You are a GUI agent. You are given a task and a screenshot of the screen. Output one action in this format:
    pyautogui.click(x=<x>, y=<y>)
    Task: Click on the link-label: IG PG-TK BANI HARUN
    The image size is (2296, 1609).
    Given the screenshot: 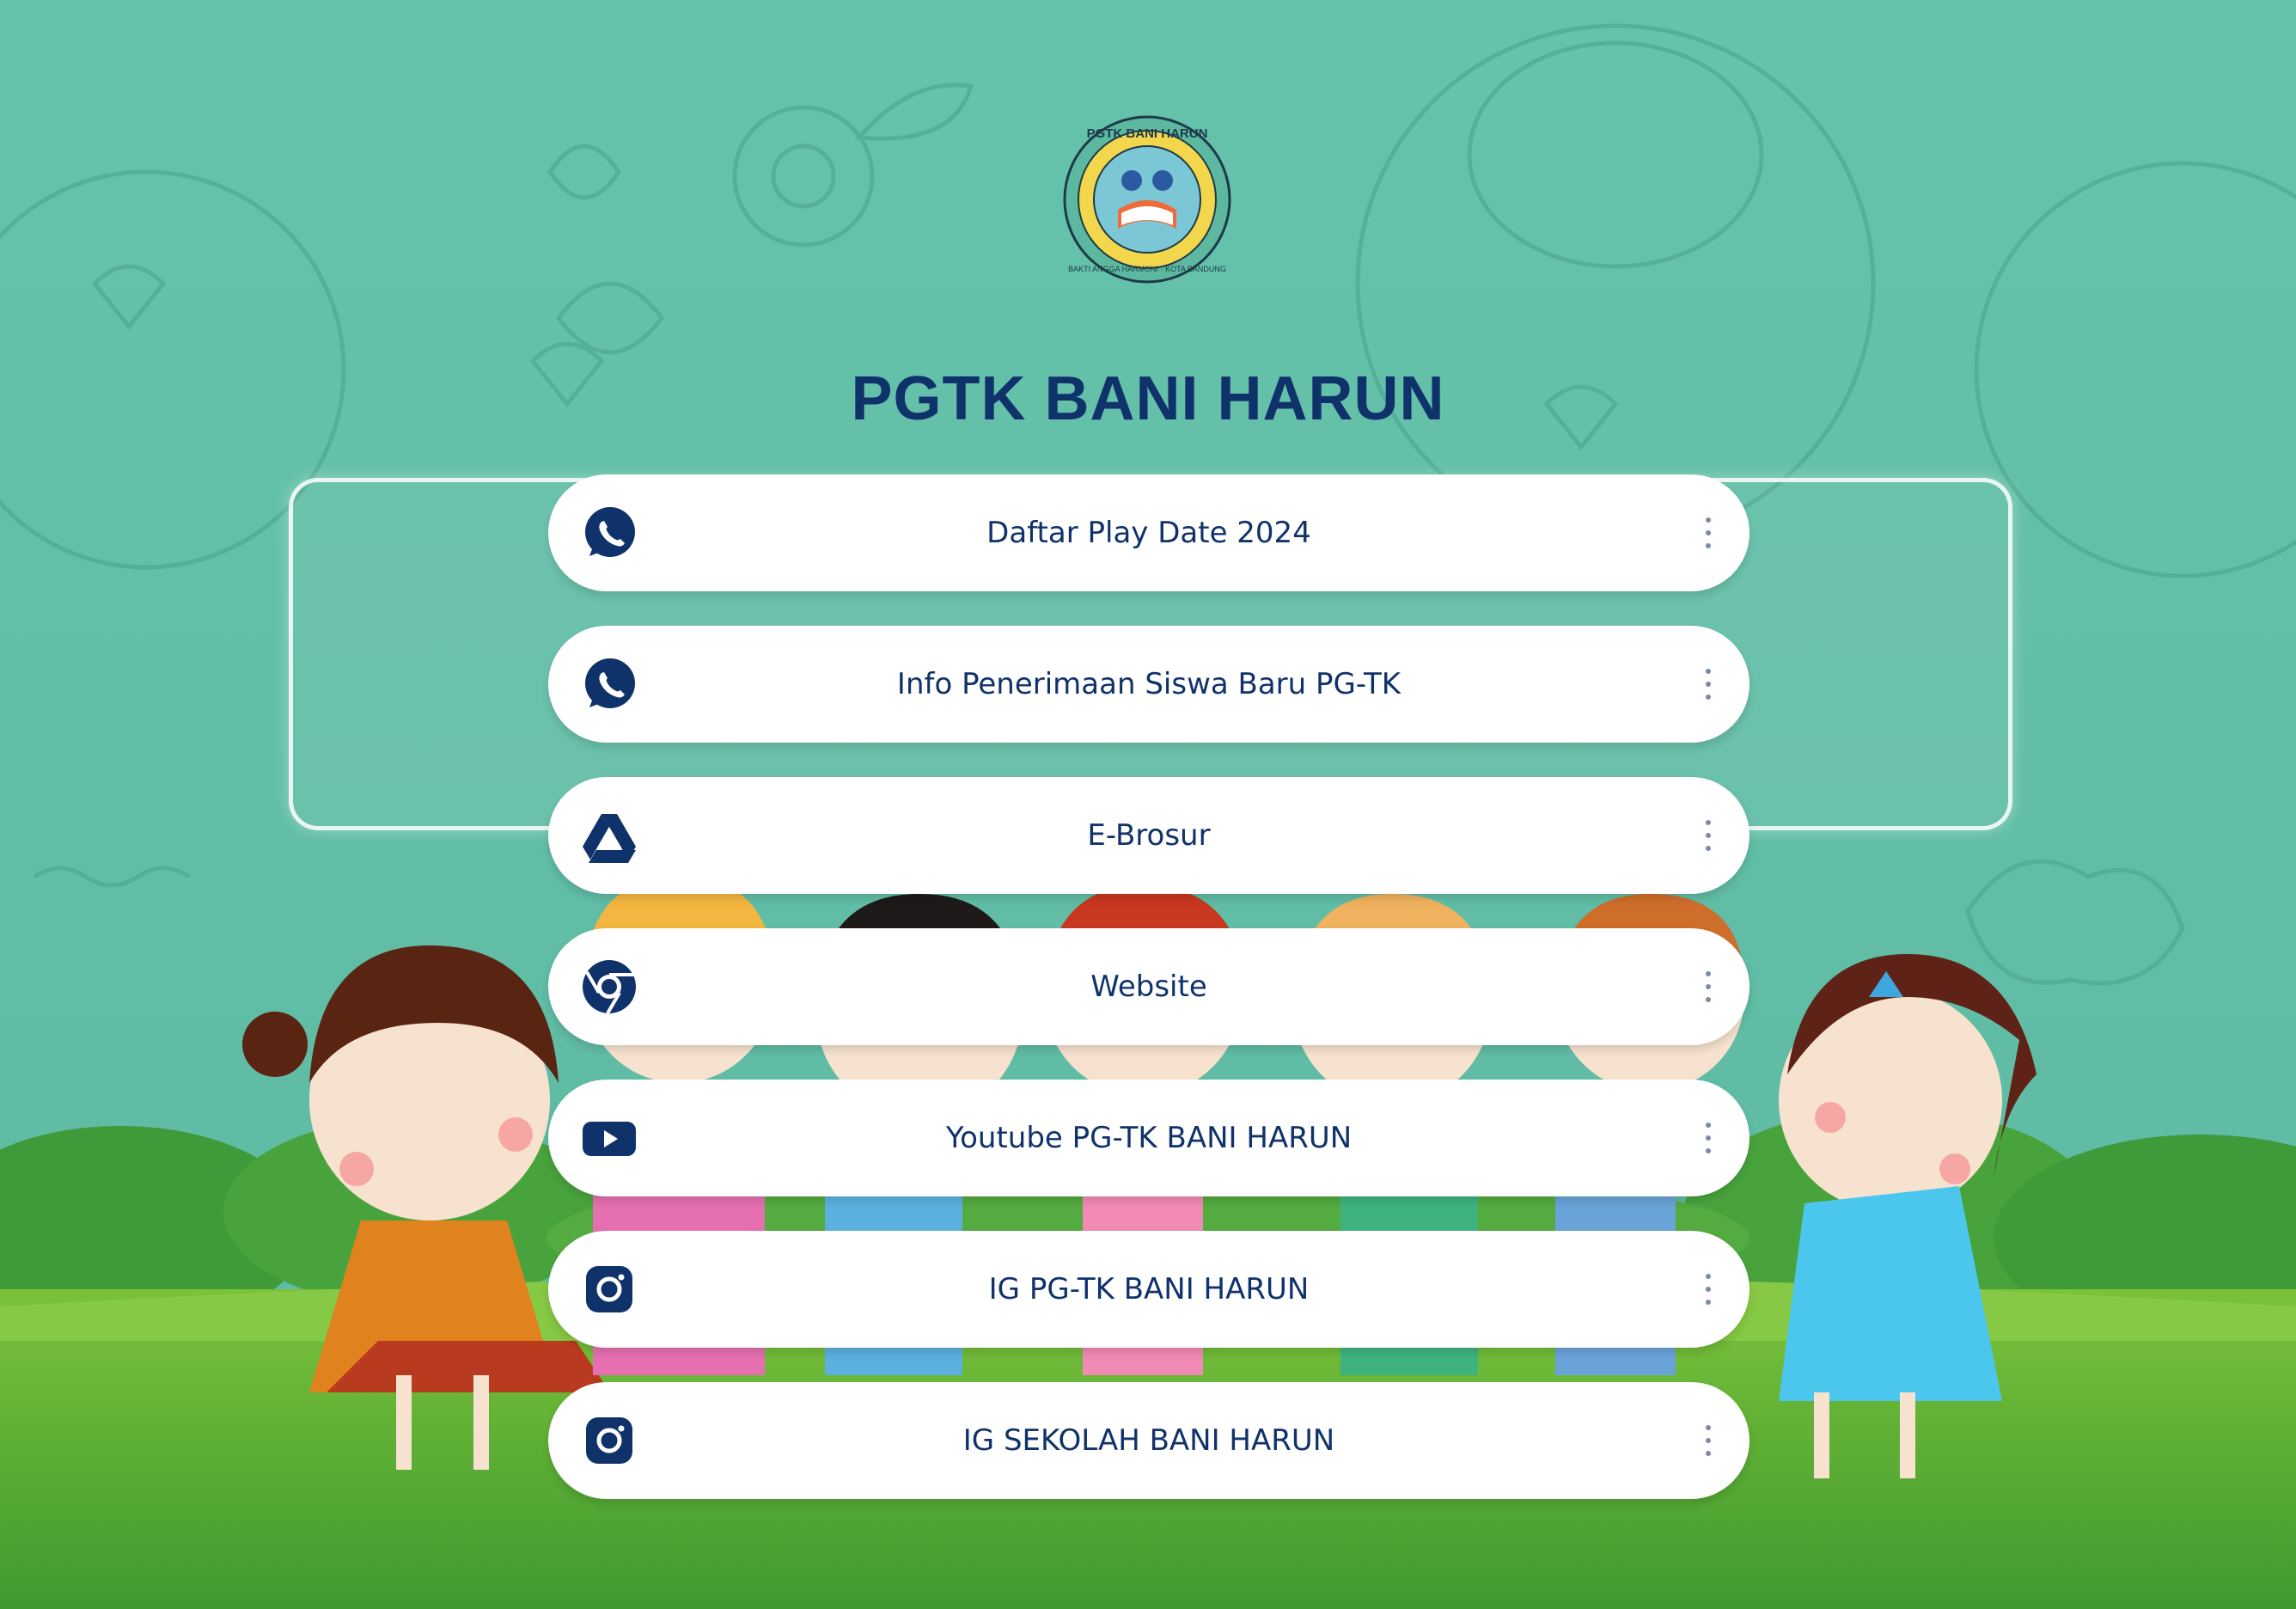 What is the action you would take?
    pyautogui.click(x=1149, y=1289)
    